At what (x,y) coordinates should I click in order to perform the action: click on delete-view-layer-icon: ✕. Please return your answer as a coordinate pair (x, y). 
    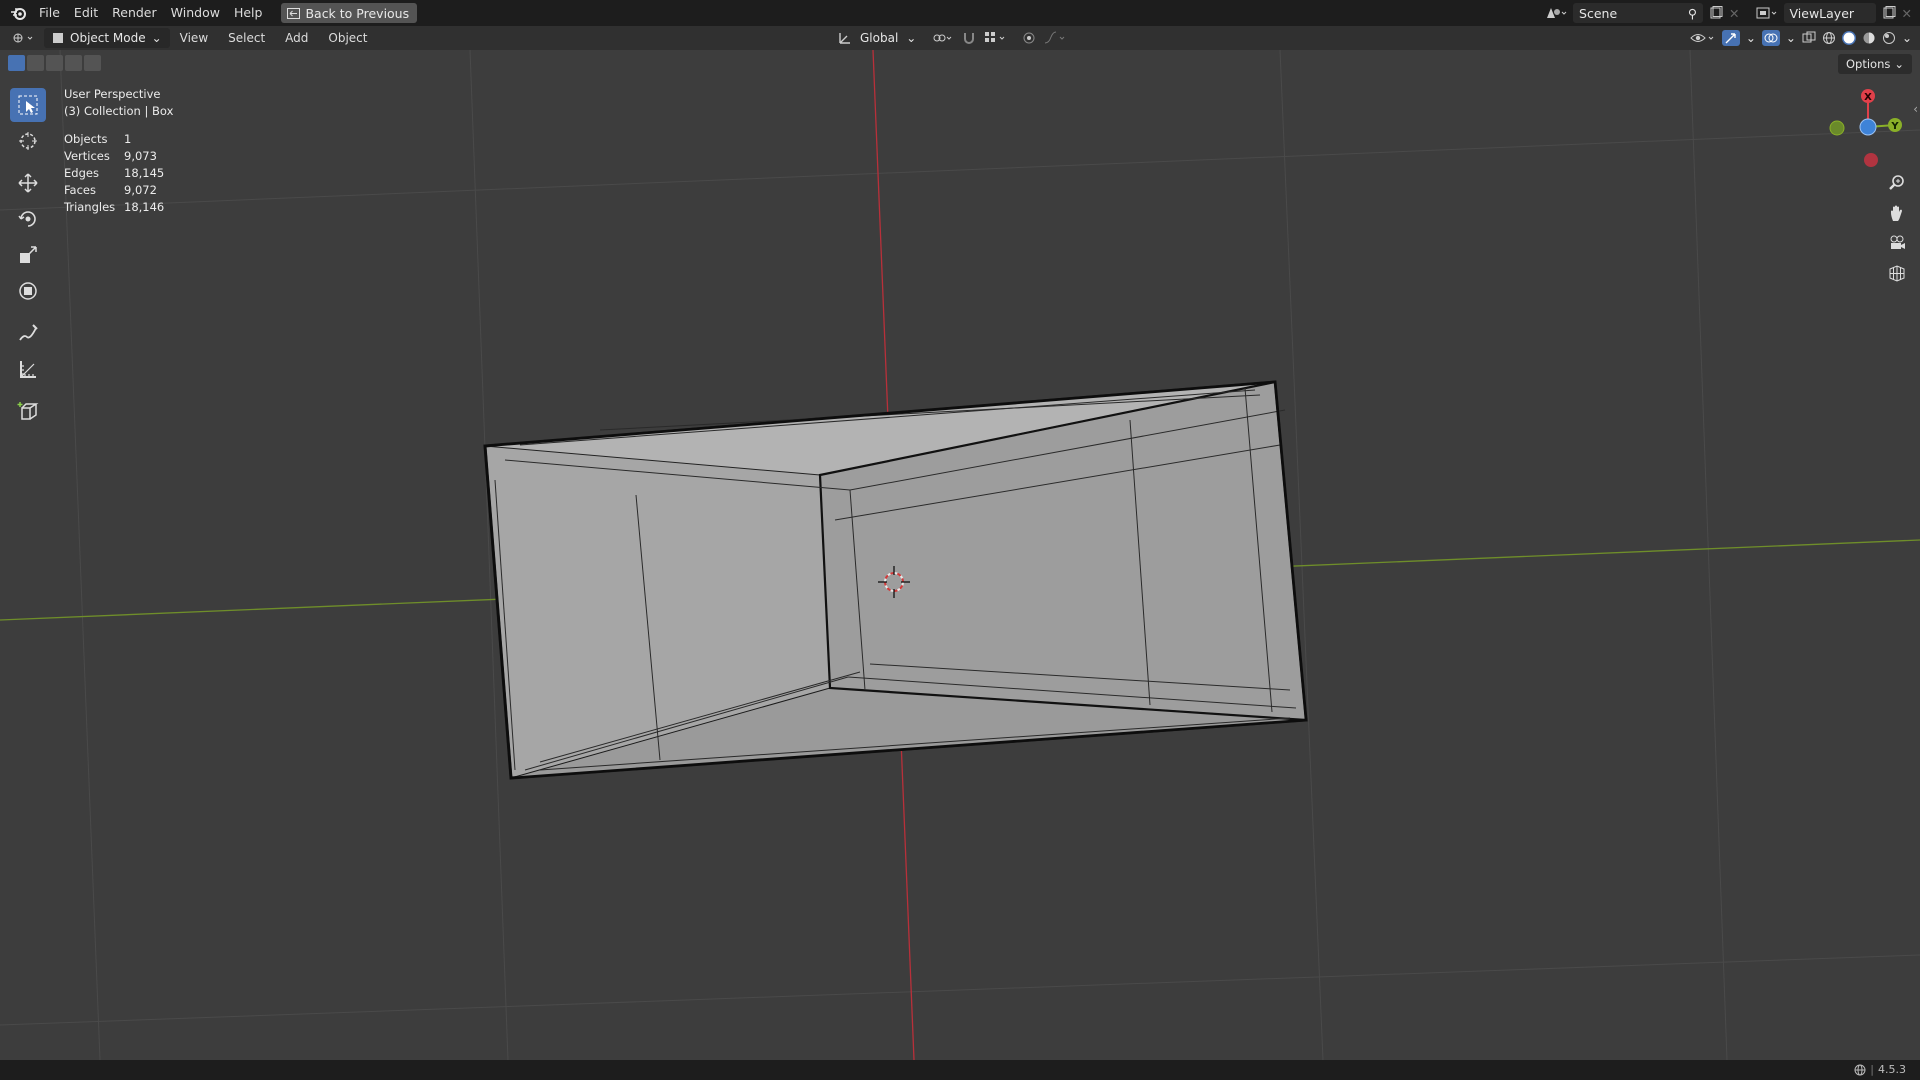
    Looking at the image, I should click on (1907, 13).